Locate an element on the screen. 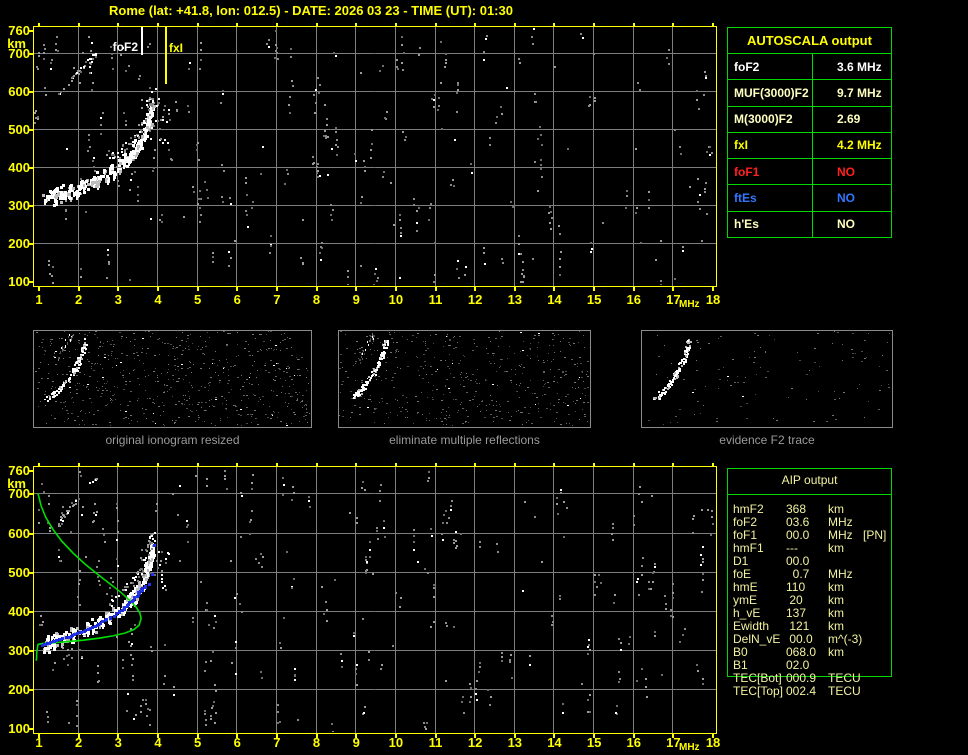 Image resolution: width=968 pixels, height=755 pixels. autoscala-row-hes: h'Es NO is located at coordinates (809, 224).